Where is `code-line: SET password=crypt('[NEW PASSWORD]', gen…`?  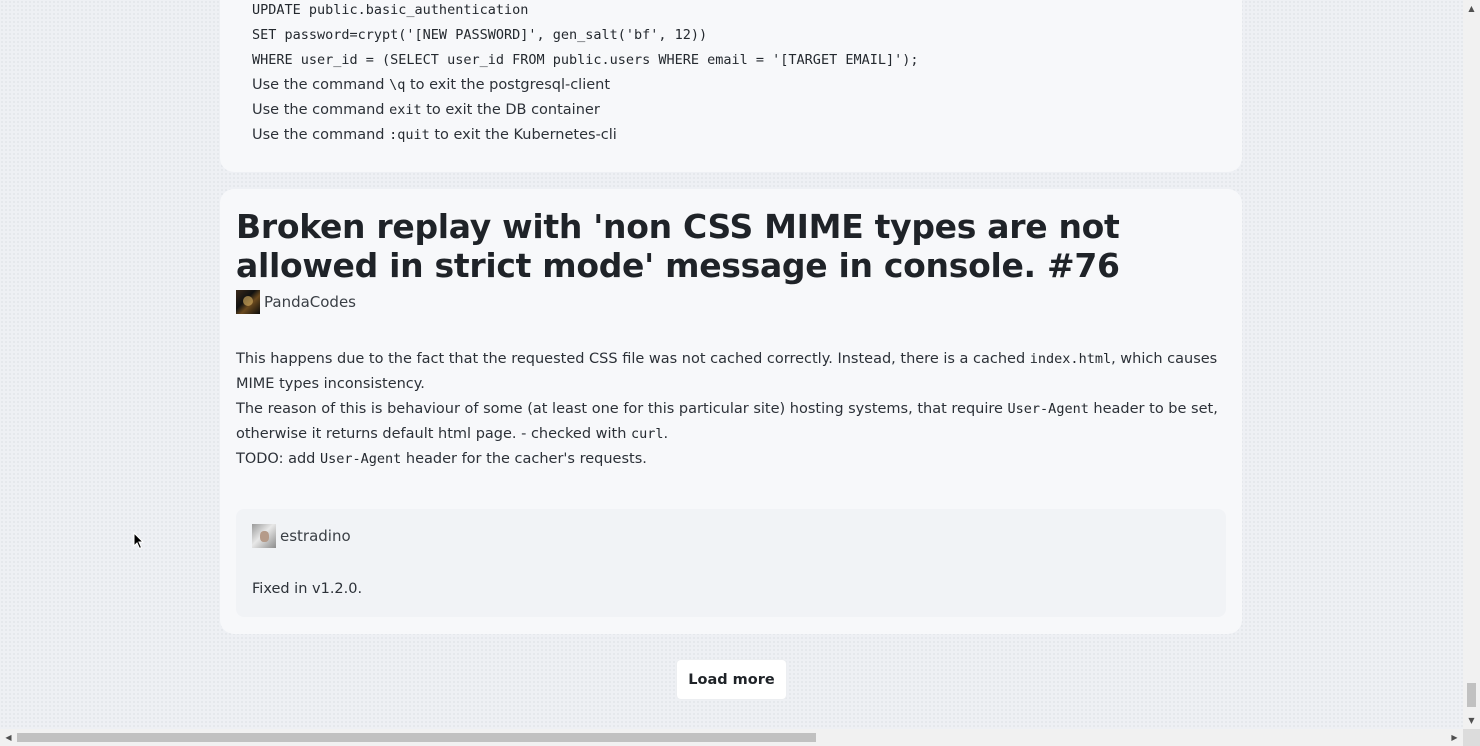
code-line: SET password=crypt('[NEW PASSWORD]', gen… is located at coordinates (480, 35).